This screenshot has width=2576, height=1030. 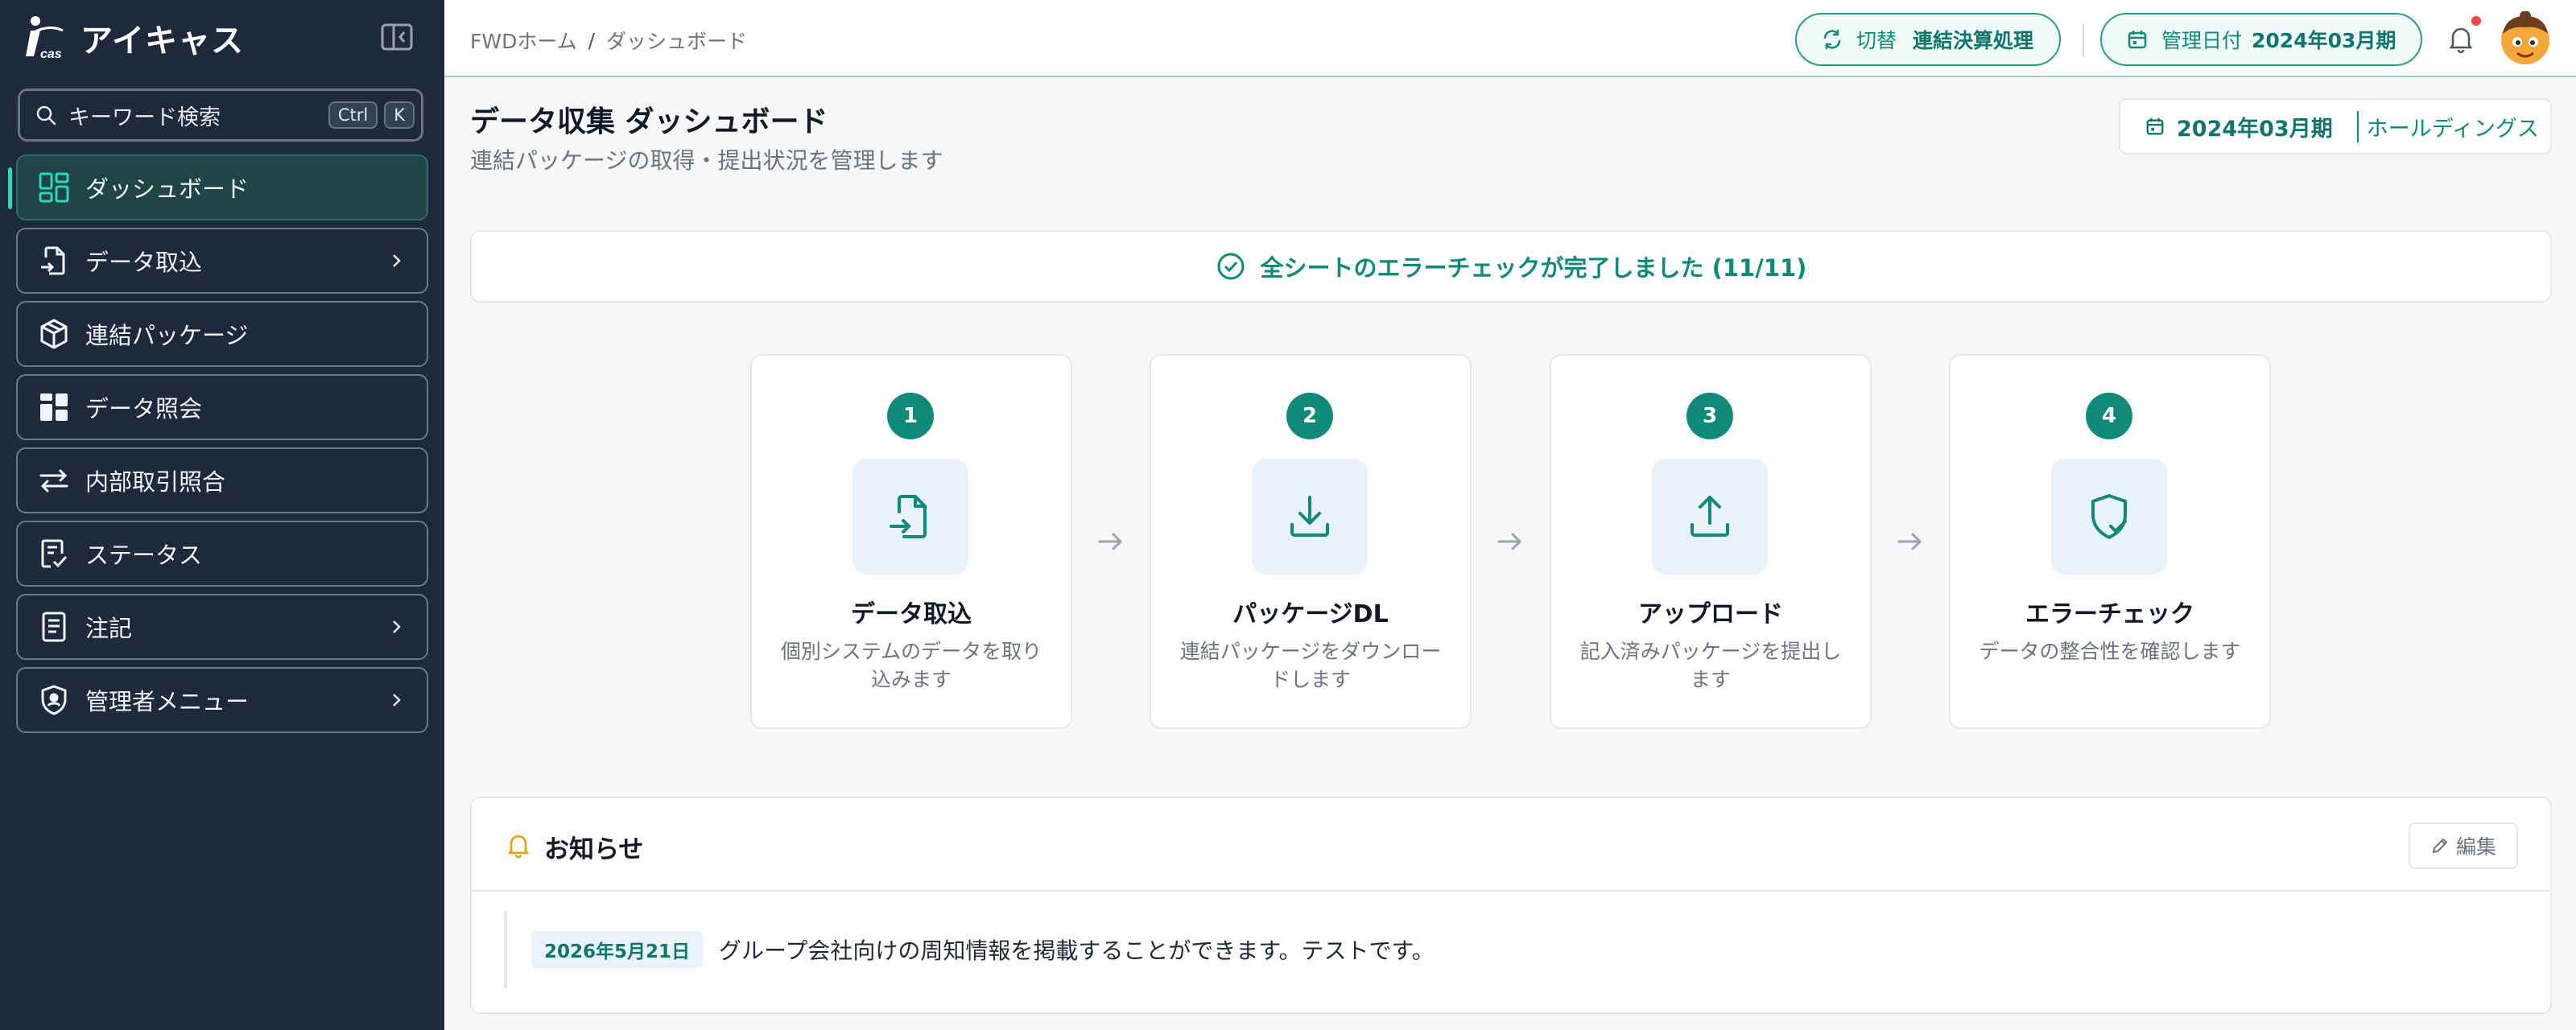 I want to click on dashboard-icon, so click(x=54, y=187).